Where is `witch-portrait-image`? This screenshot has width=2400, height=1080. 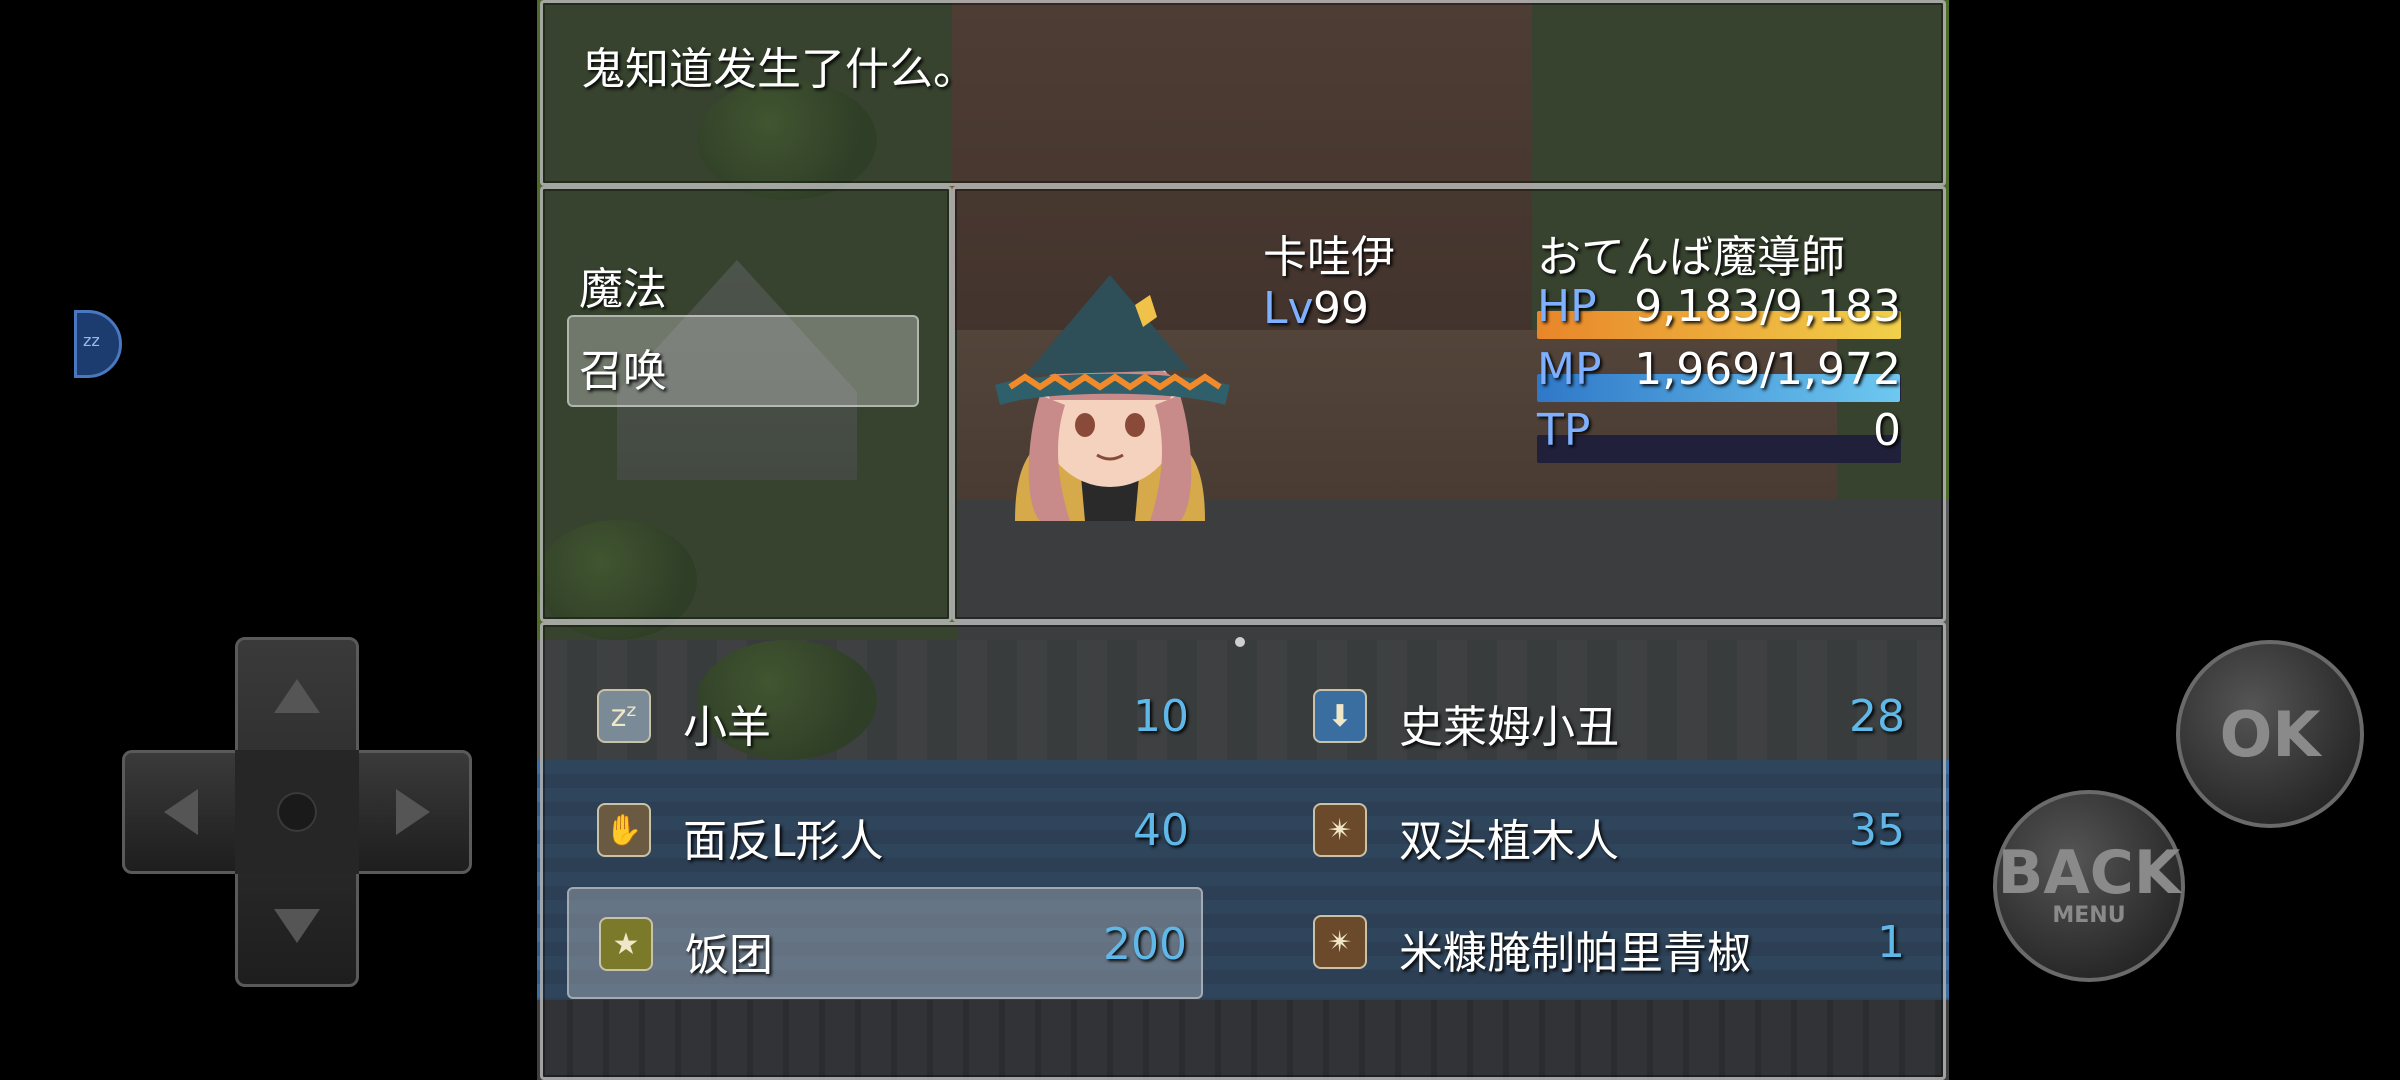
witch-portrait-image is located at coordinates (1112, 398).